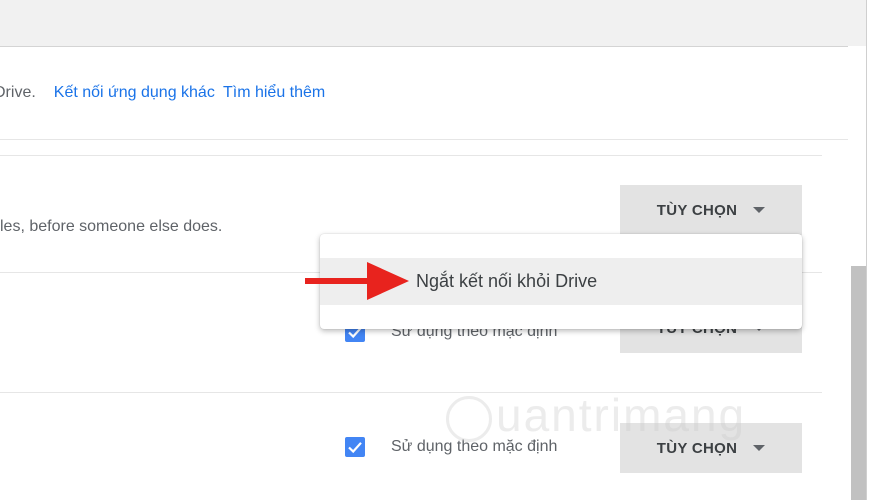 Image resolution: width=884 pixels, height=500 pixels. I want to click on red-arrow-icon, so click(357, 281).